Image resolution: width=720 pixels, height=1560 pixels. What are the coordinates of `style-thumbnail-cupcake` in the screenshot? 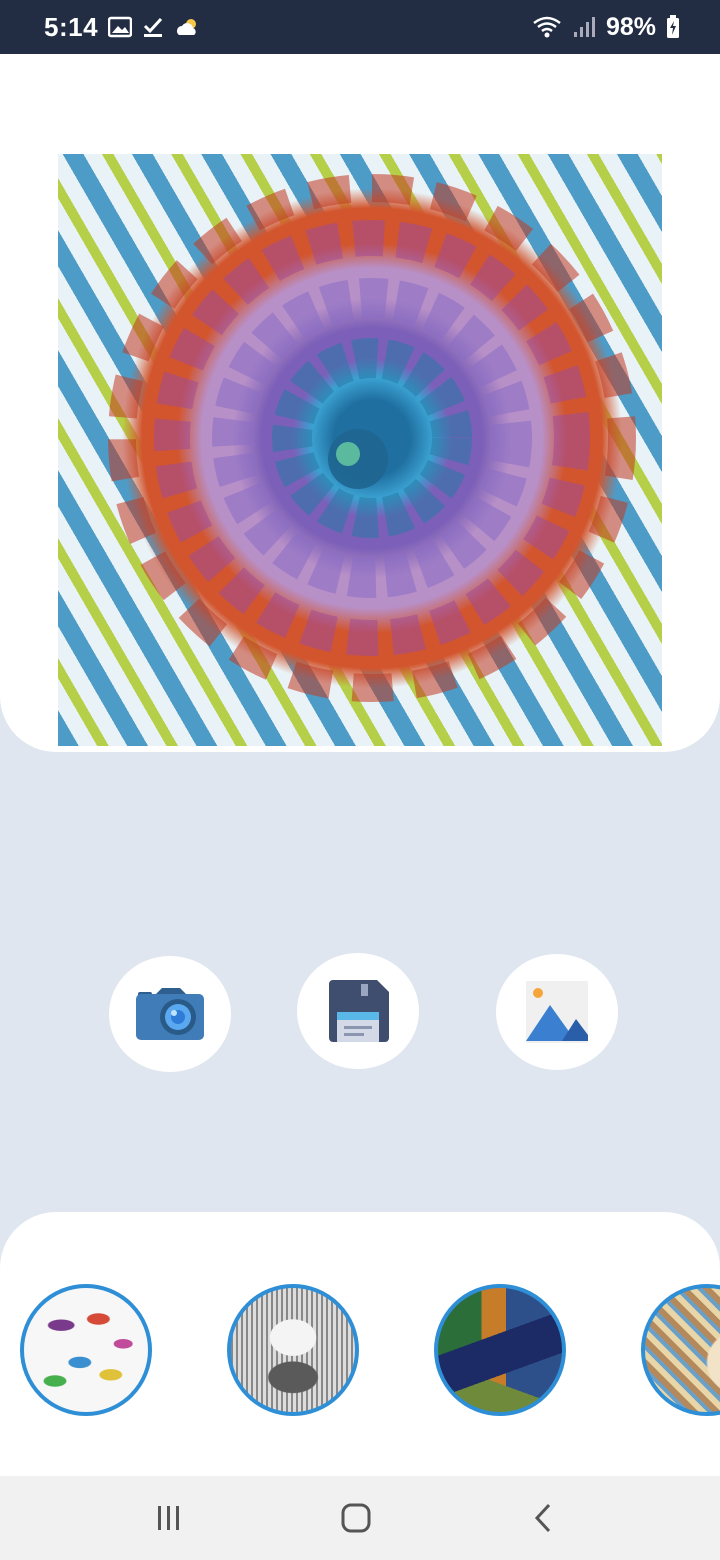 It's located at (293, 1350).